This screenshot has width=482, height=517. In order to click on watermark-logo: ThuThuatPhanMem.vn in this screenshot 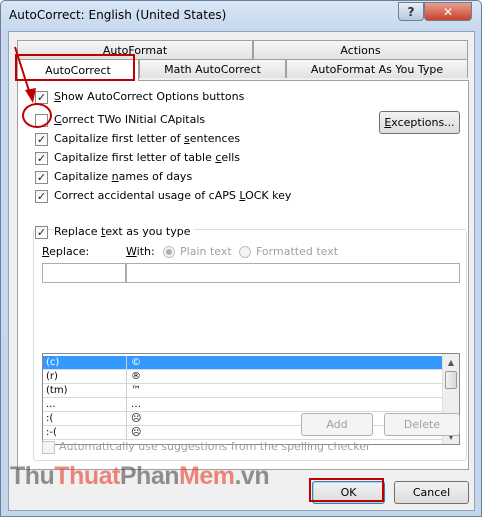, I will do `click(140, 476)`.